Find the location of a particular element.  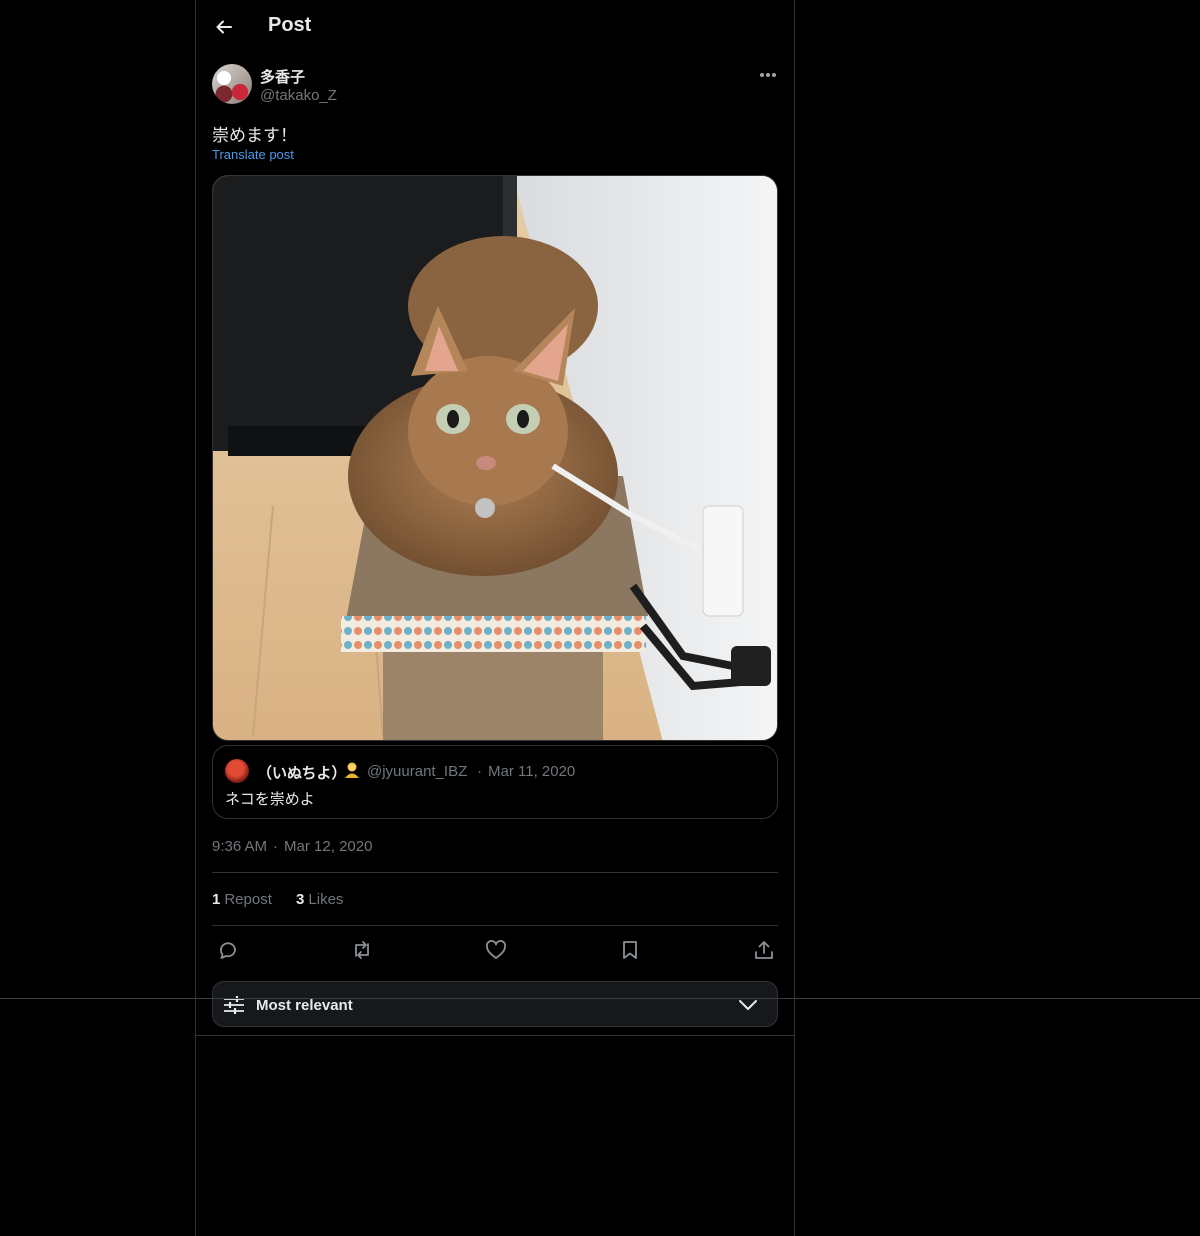

author-name: 多香子 is located at coordinates (282, 76).